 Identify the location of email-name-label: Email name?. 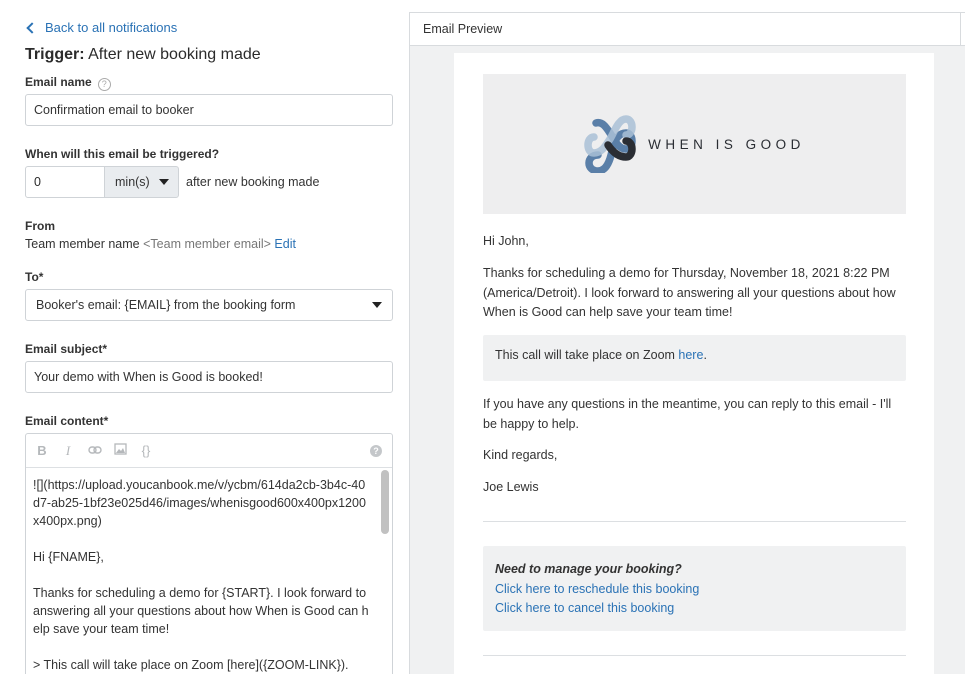
(68, 83).